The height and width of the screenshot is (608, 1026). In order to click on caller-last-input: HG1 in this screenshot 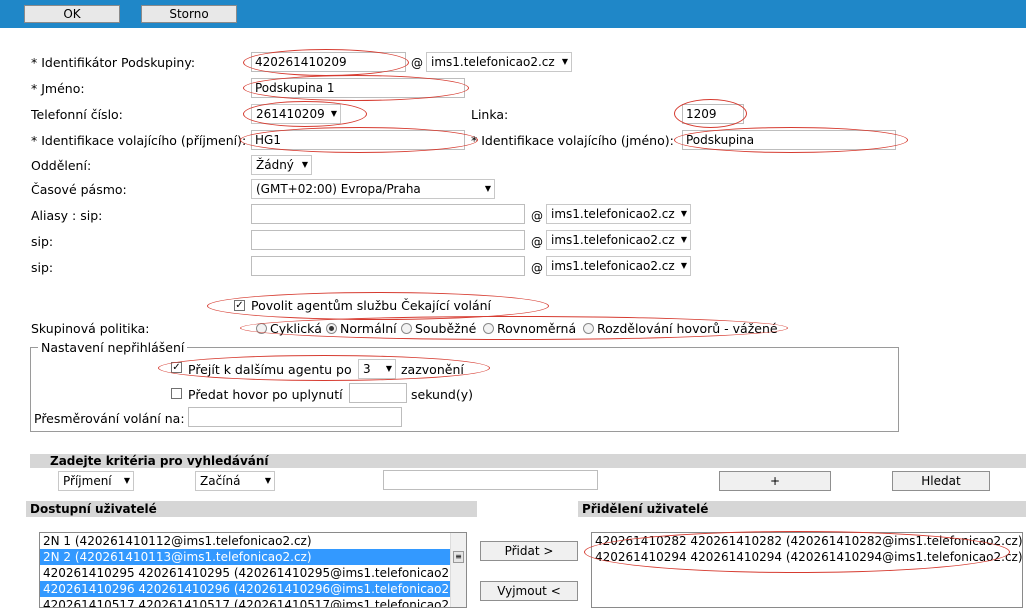, I will do `click(358, 140)`.